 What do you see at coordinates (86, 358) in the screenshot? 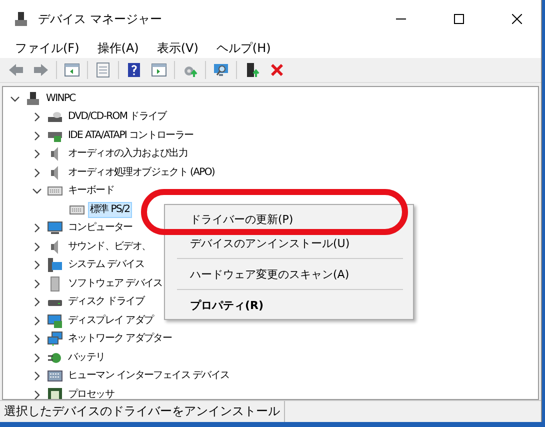
I see `tree-item: バッテリ` at bounding box center [86, 358].